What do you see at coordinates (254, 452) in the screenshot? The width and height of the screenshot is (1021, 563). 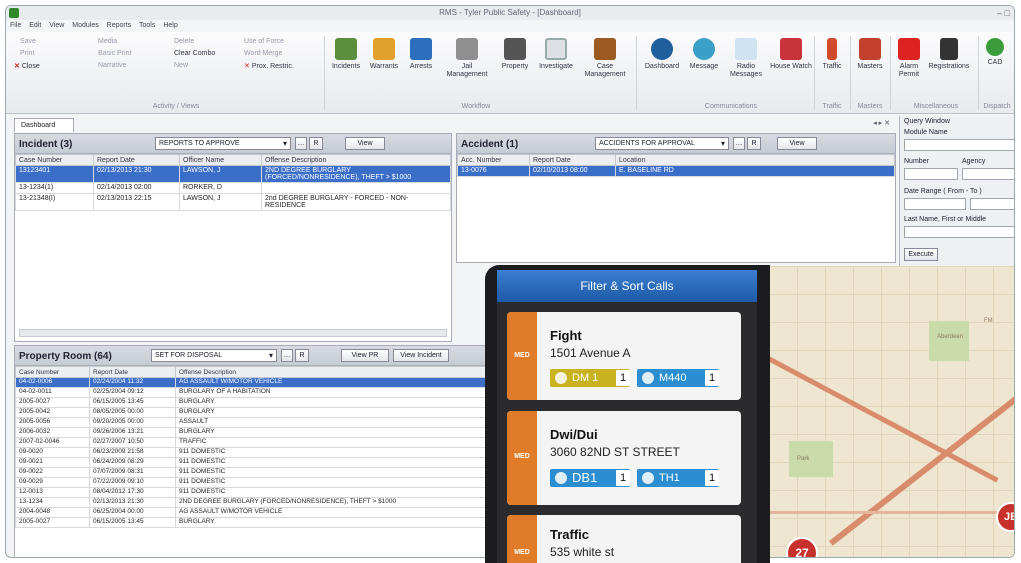 I see `table-row: 09-0020 06/23/2009 21:58 911 DOMESTIC` at bounding box center [254, 452].